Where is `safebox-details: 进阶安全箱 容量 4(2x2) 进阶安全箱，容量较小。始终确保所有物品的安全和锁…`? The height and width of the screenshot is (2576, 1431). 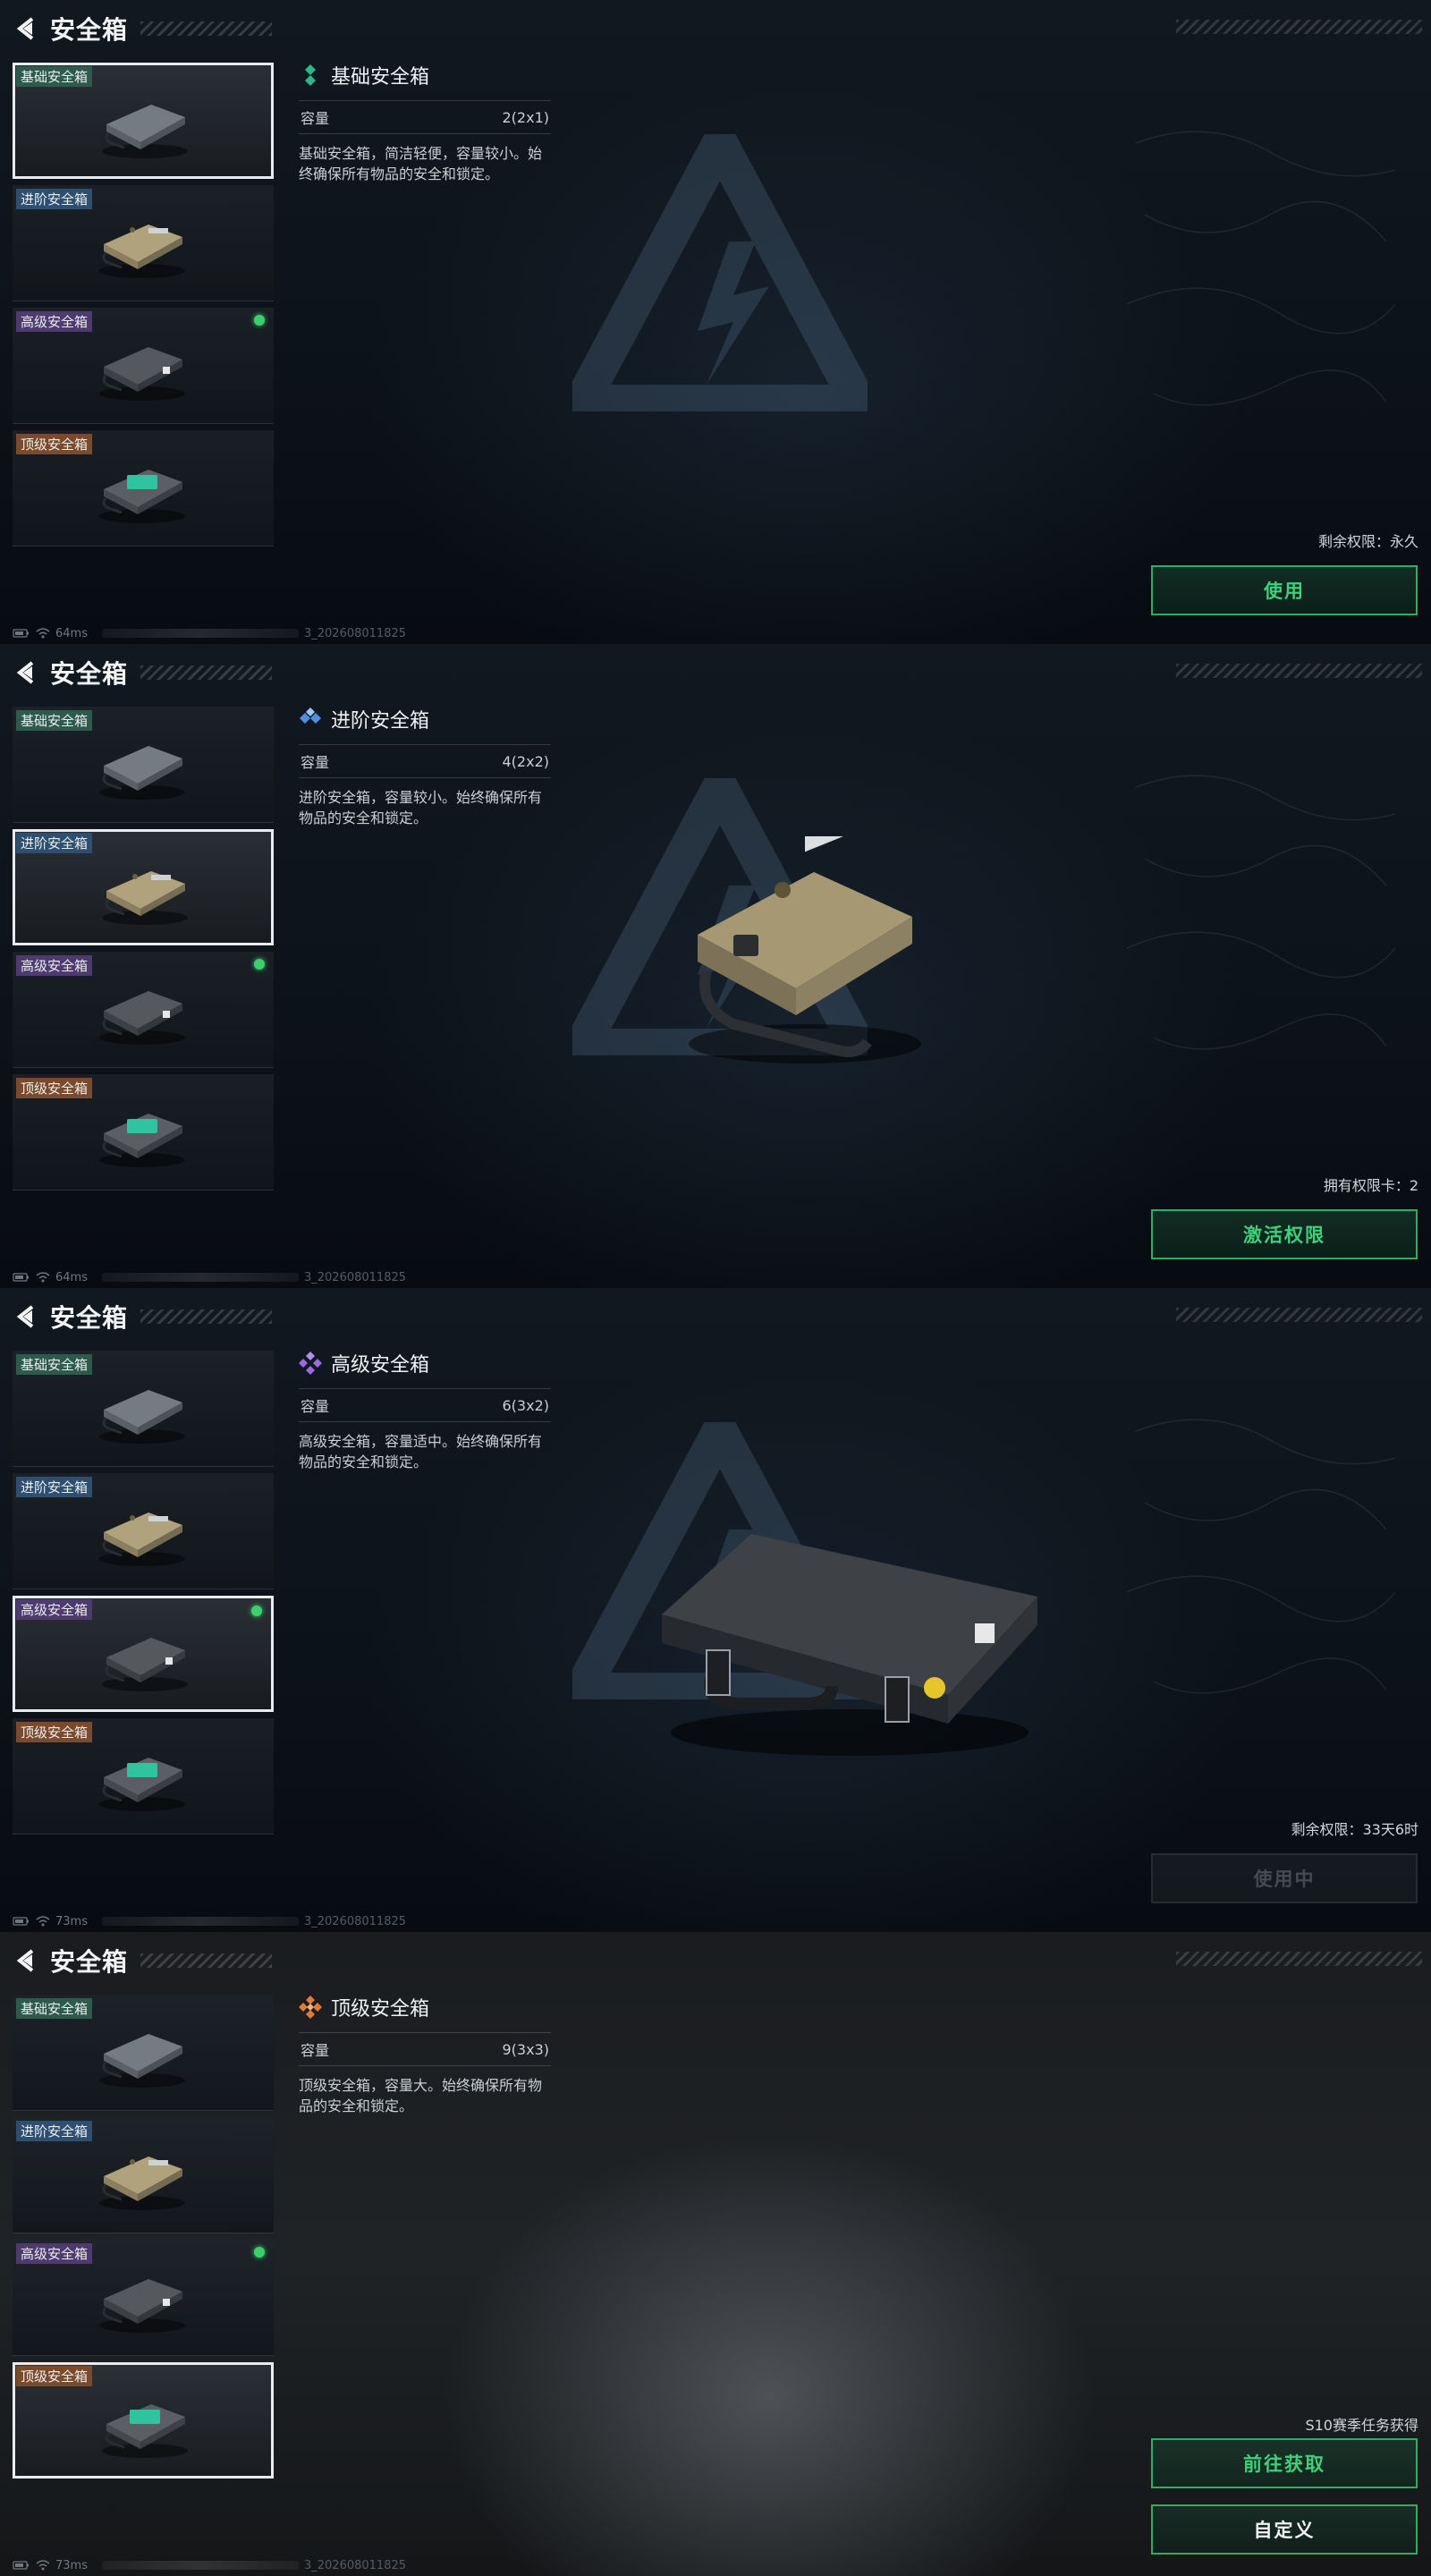 safebox-details: 进阶安全箱 容量 4(2x2) 进阶安全箱，容量较小。始终确保所有物品的安全和锁… is located at coordinates (425, 765).